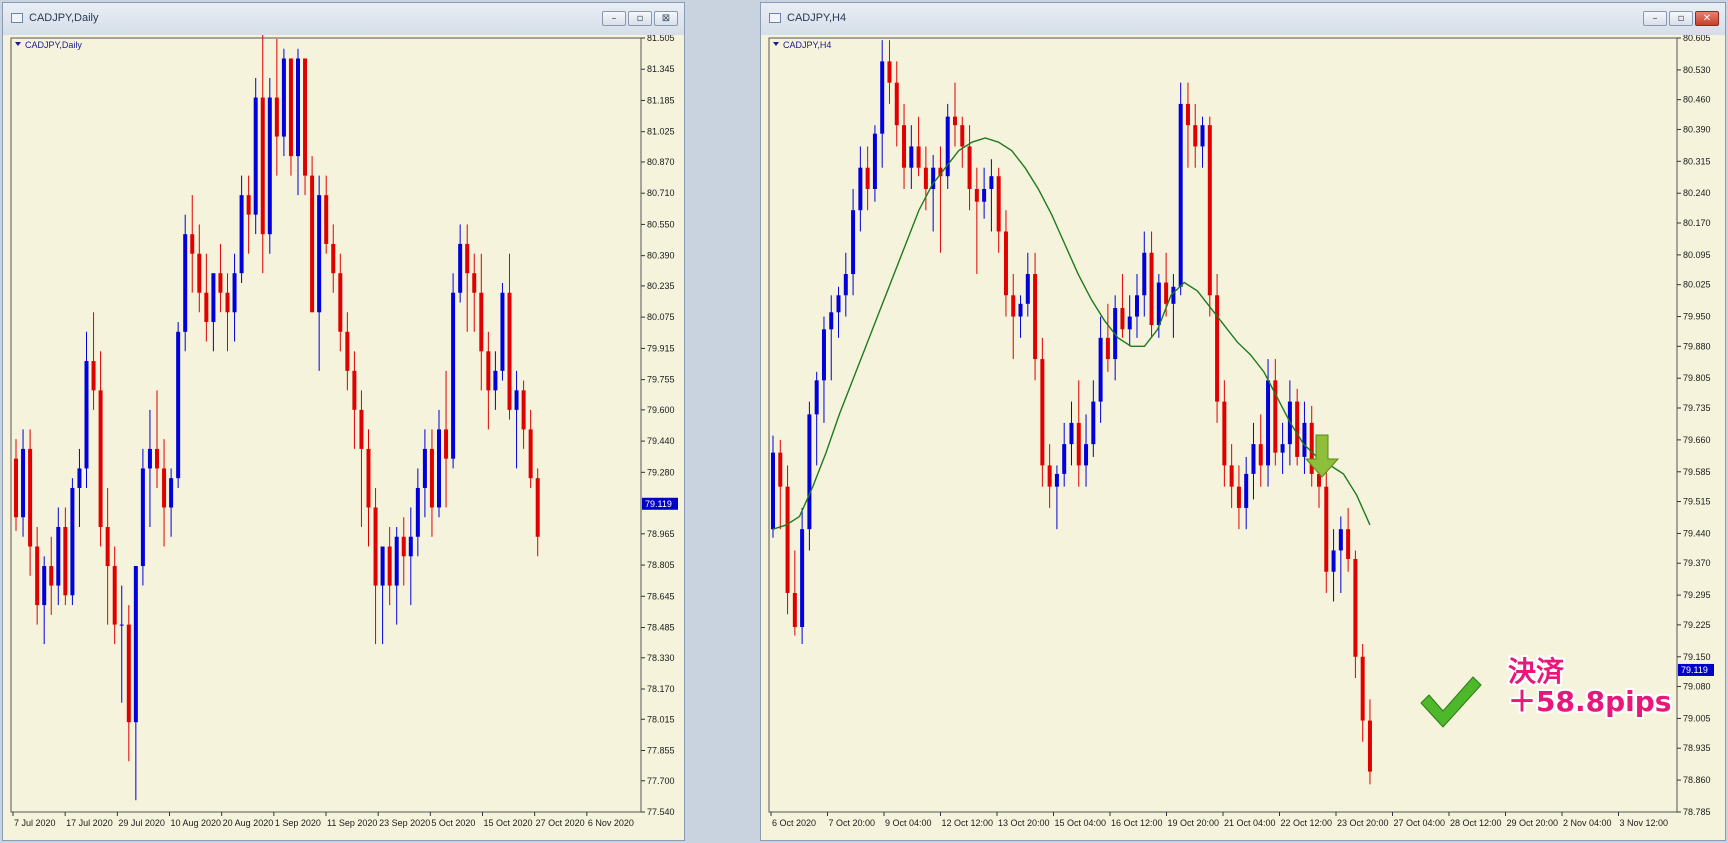 The width and height of the screenshot is (1728, 843). What do you see at coordinates (661, 162) in the screenshot?
I see `y-tick-label: 80.870` at bounding box center [661, 162].